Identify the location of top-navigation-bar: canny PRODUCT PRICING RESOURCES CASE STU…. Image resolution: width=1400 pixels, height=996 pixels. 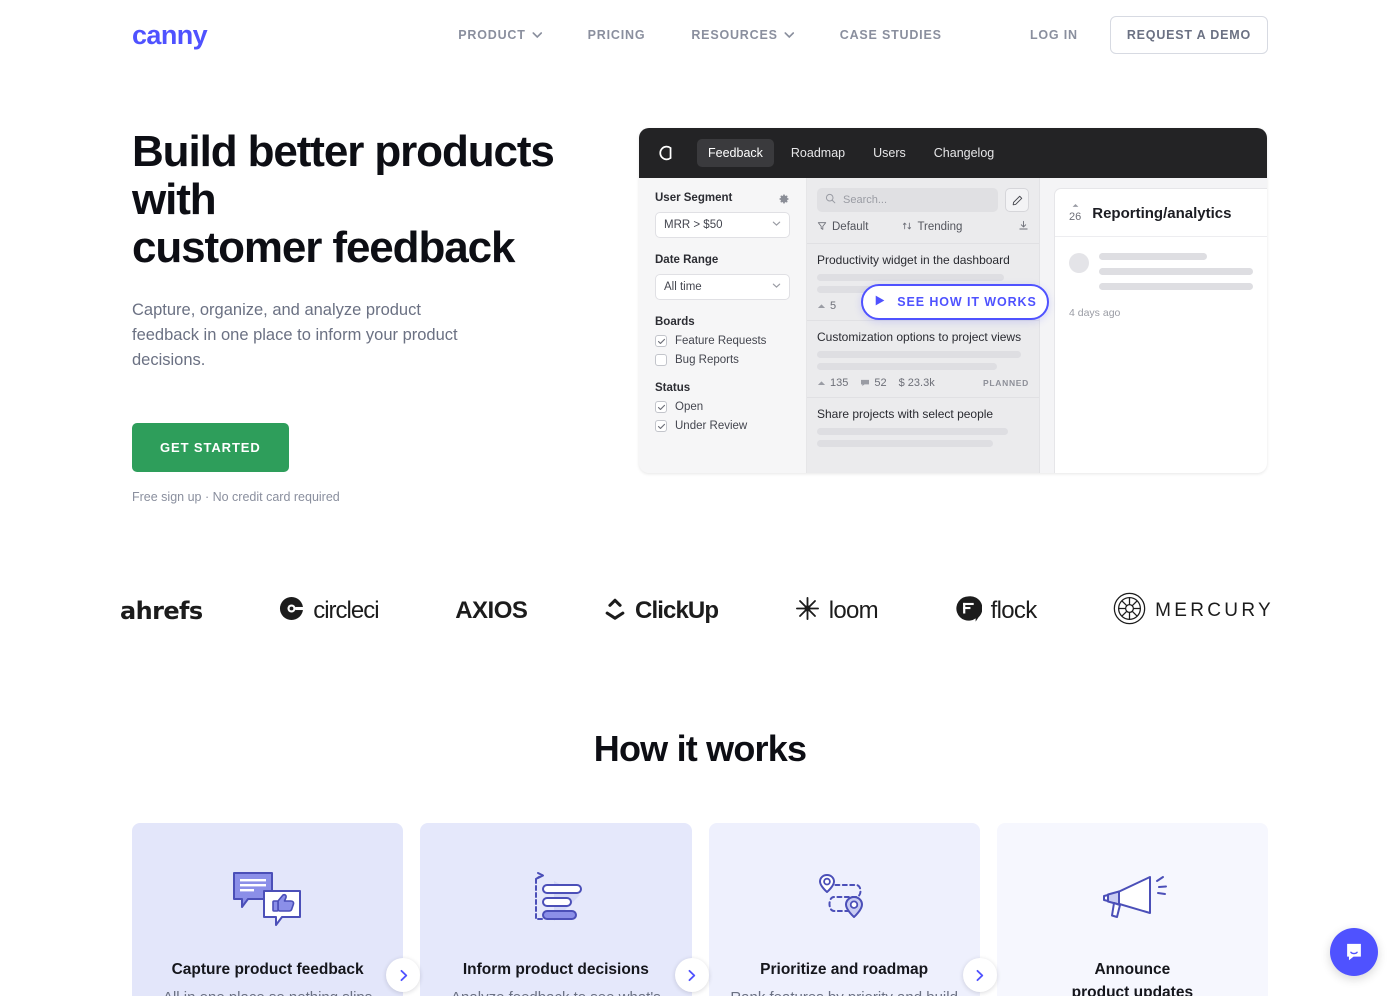
(700, 35).